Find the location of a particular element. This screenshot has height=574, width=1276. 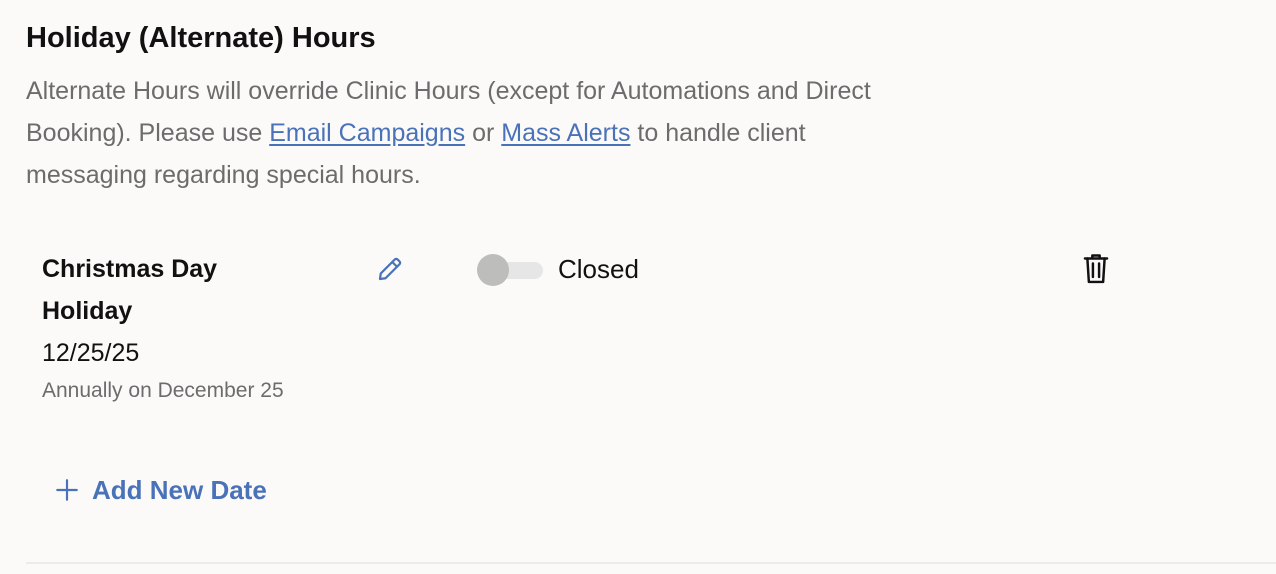

edit-holiday-button is located at coordinates (390, 269).